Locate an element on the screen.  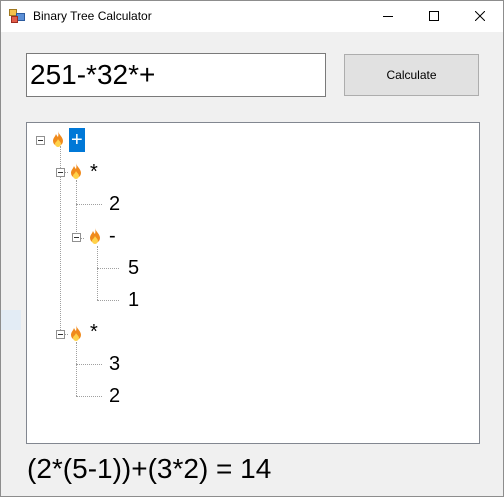
title-bar: Binary Tree Calculator is located at coordinates (252, 16).